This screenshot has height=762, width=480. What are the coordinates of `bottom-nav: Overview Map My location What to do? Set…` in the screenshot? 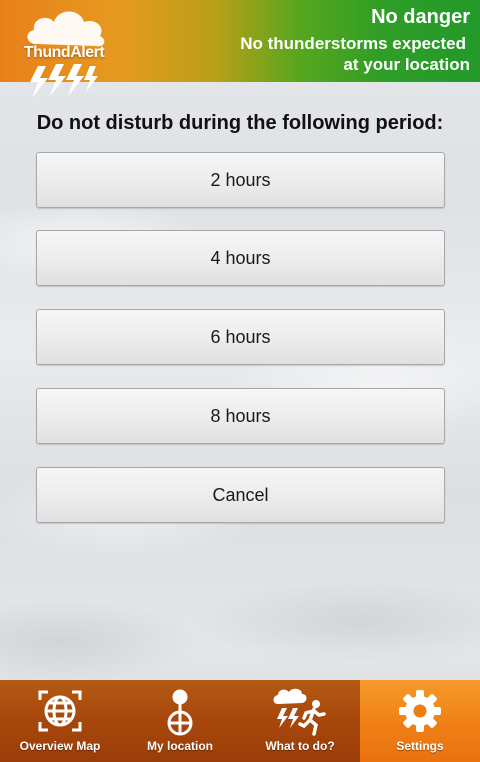 It's located at (240, 721).